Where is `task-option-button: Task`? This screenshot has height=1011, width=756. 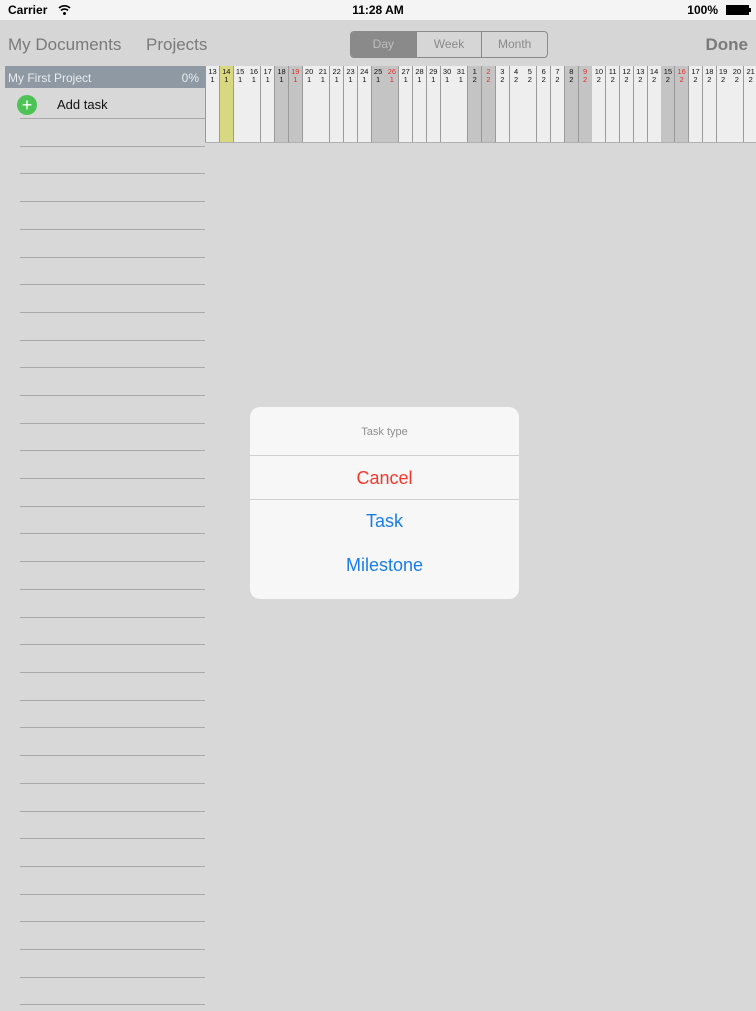
task-option-button: Task is located at coordinates (384, 521).